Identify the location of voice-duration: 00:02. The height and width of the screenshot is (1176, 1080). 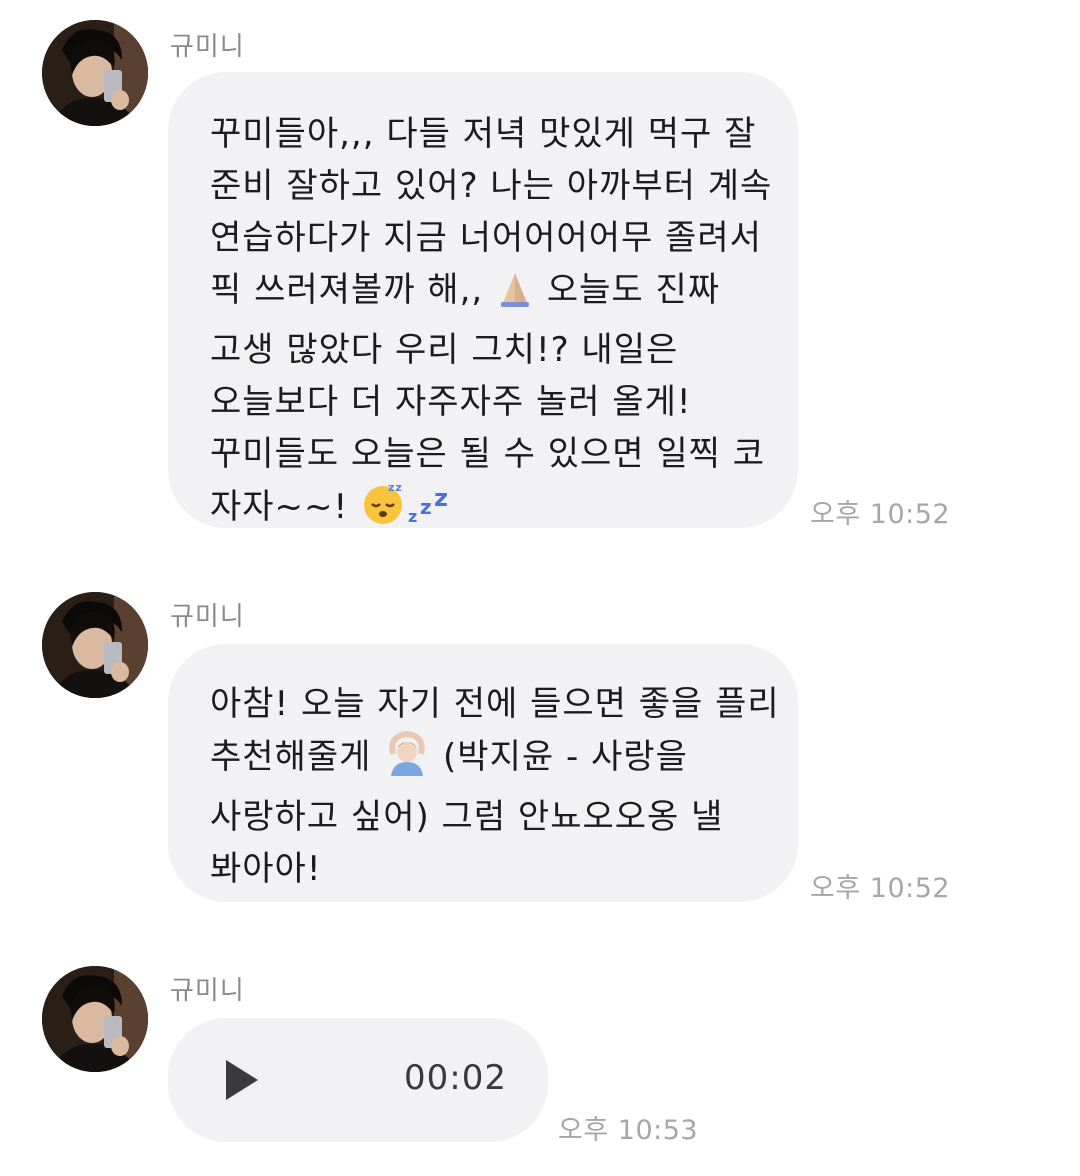
(455, 1078).